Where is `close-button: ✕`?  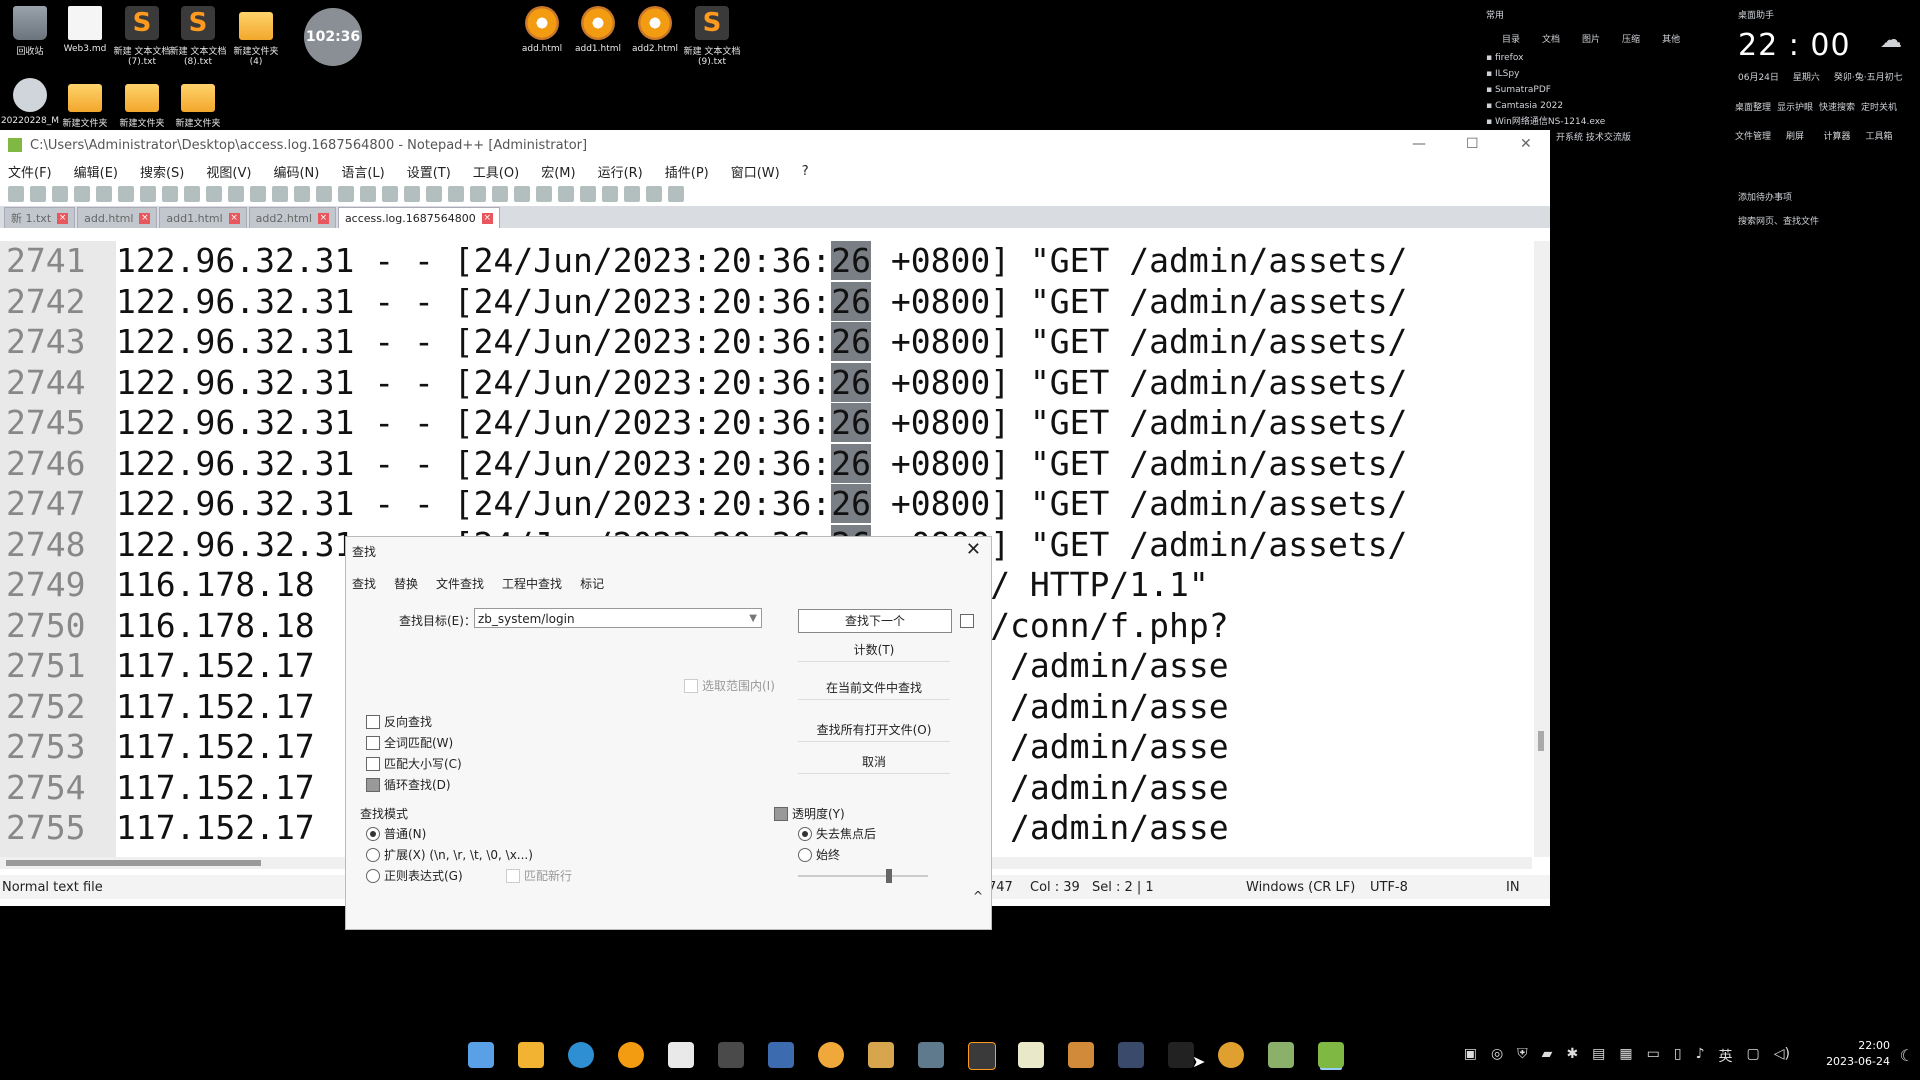 close-button: ✕ is located at coordinates (1526, 144).